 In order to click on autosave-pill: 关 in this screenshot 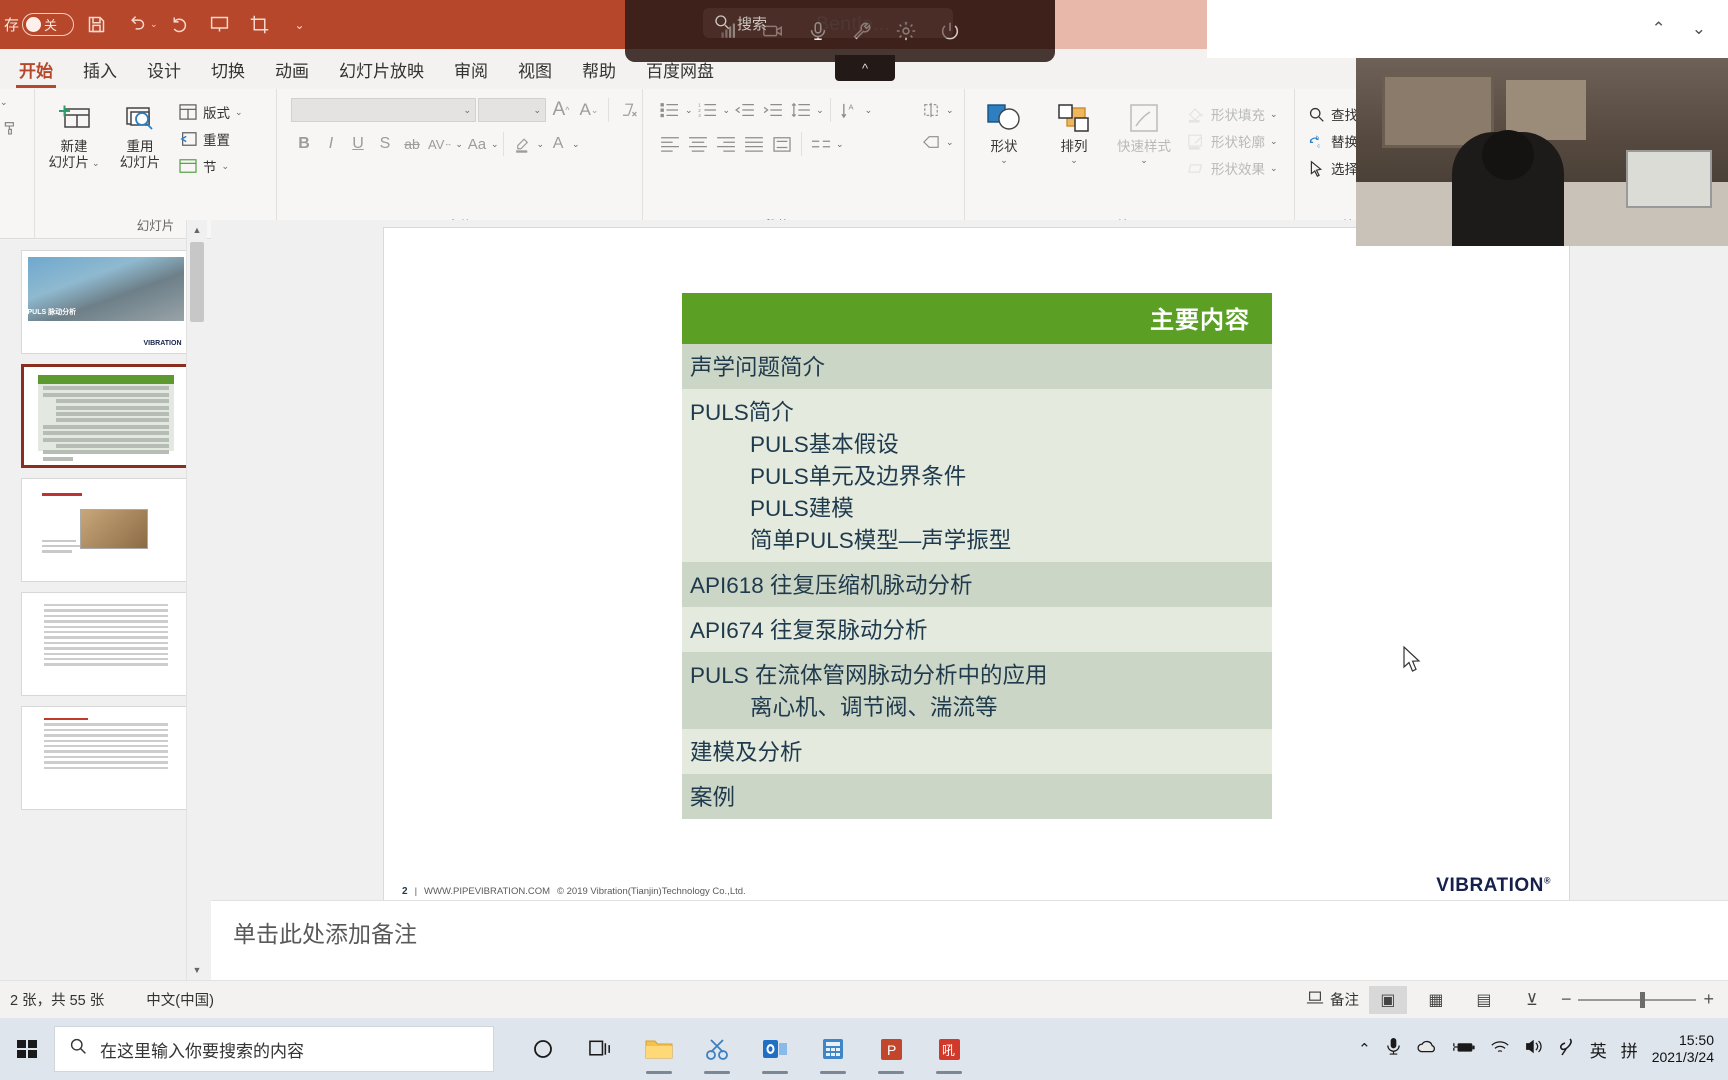, I will do `click(48, 24)`.